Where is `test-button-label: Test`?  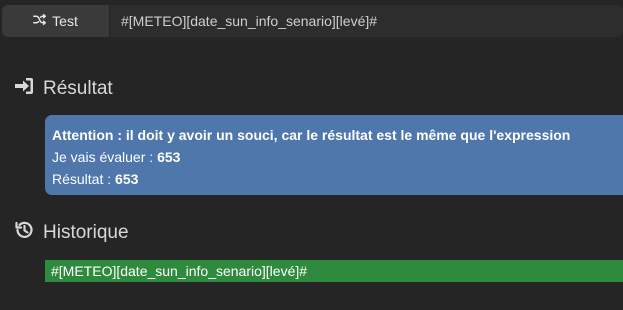
test-button-label: Test is located at coordinates (65, 21).